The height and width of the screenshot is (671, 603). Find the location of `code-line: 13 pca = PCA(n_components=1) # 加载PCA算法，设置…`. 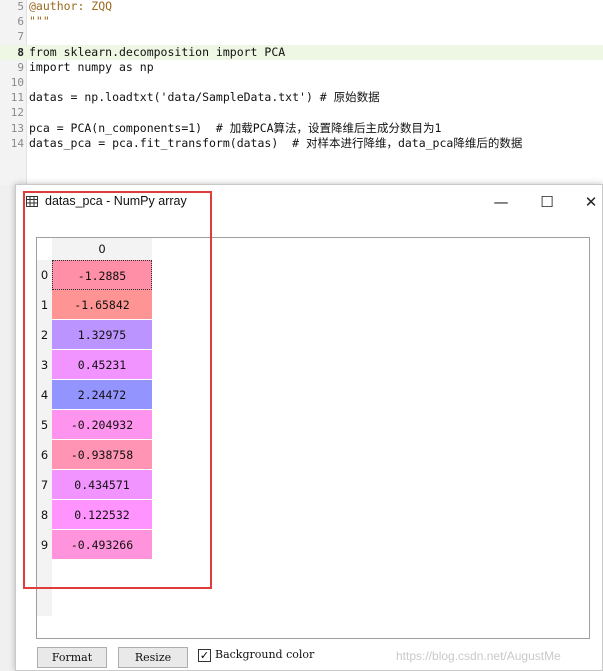

code-line: 13 pca = PCA(n_components=1) # 加载PCA算法，设置… is located at coordinates (301, 128).